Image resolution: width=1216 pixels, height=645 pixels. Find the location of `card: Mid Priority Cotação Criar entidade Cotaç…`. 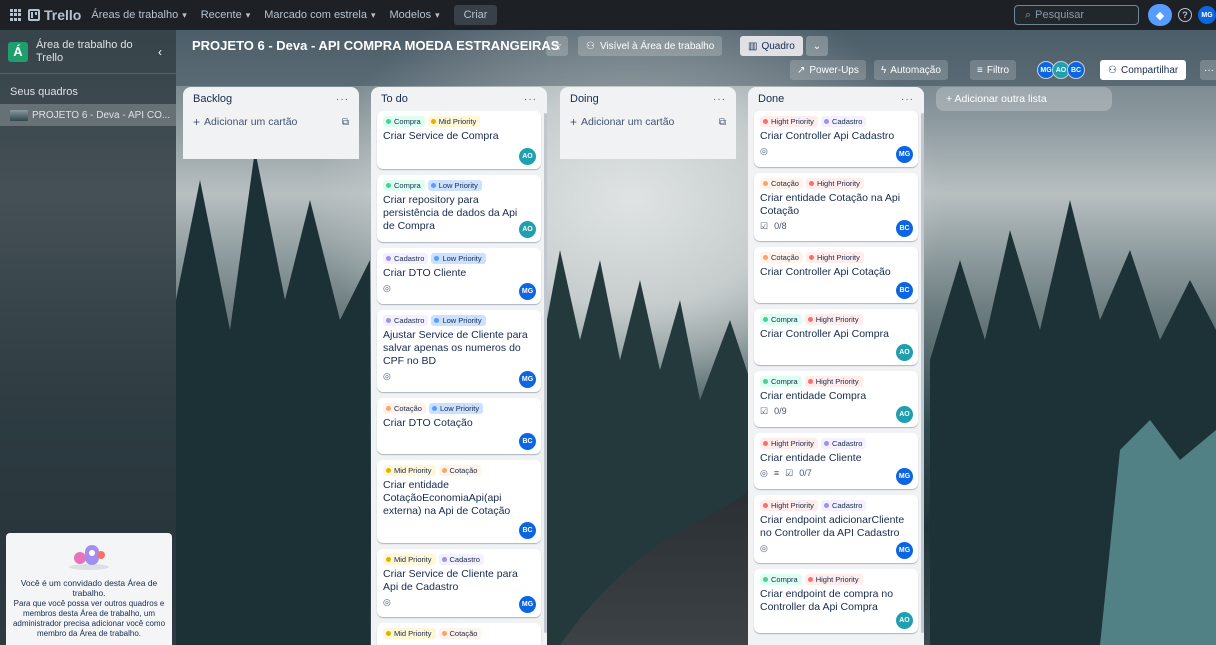

card: Mid Priority Cotação Criar entidade Cotaç… is located at coordinates (459, 501).